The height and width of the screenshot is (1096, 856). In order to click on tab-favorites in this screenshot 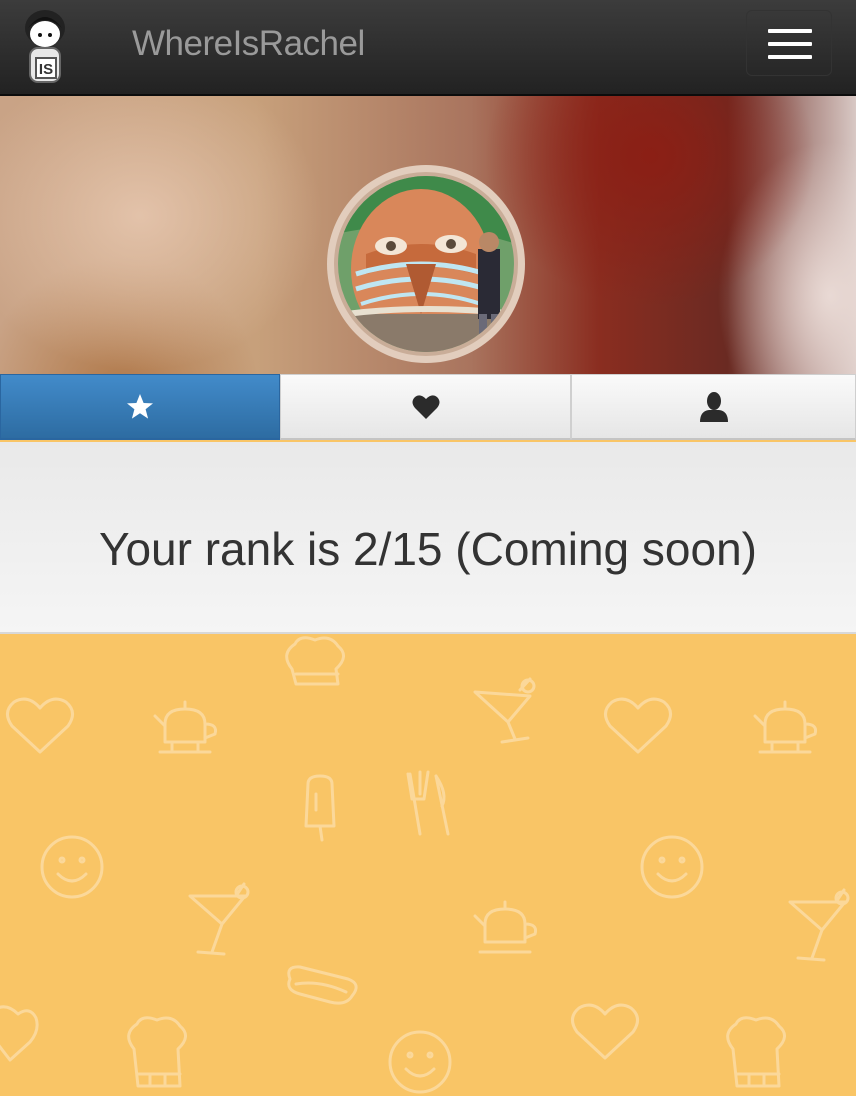, I will do `click(425, 407)`.